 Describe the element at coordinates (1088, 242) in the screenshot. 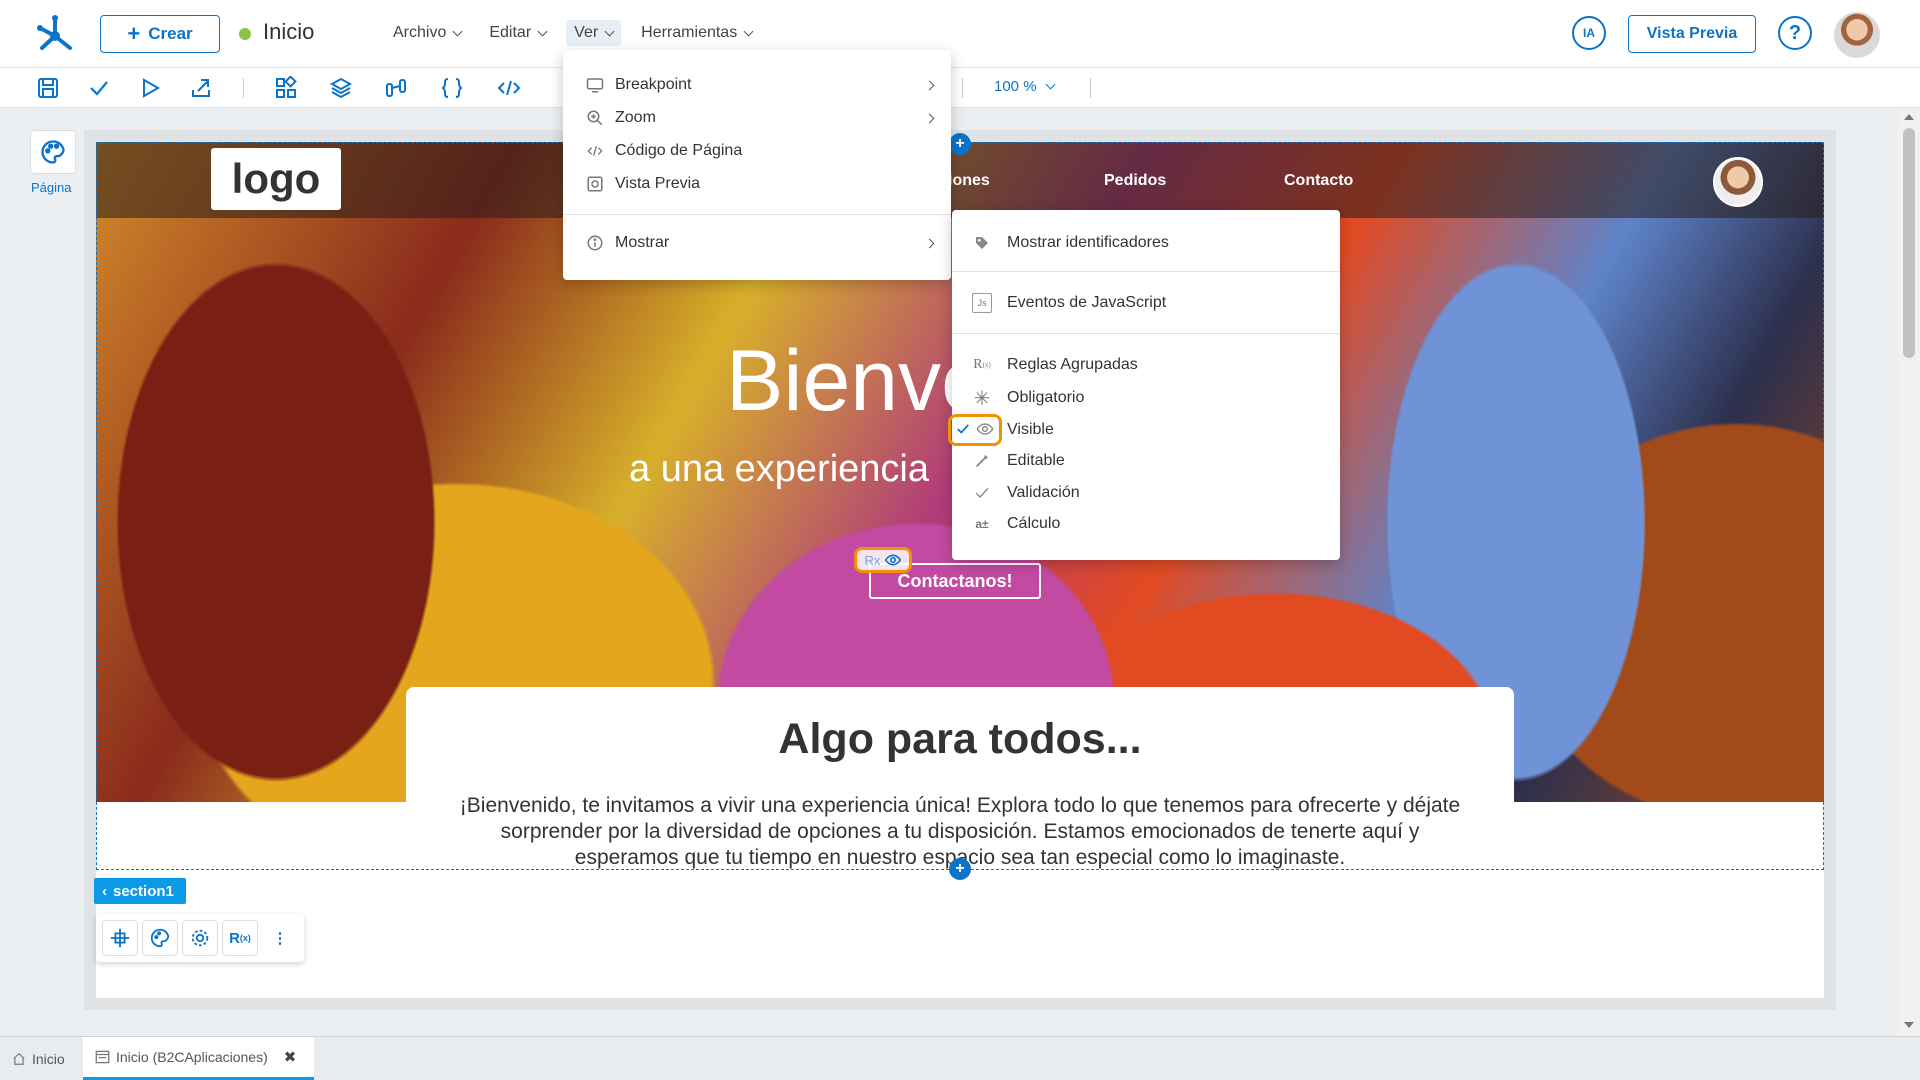

I see `menu-item-label: Mostrar identificadores` at that location.